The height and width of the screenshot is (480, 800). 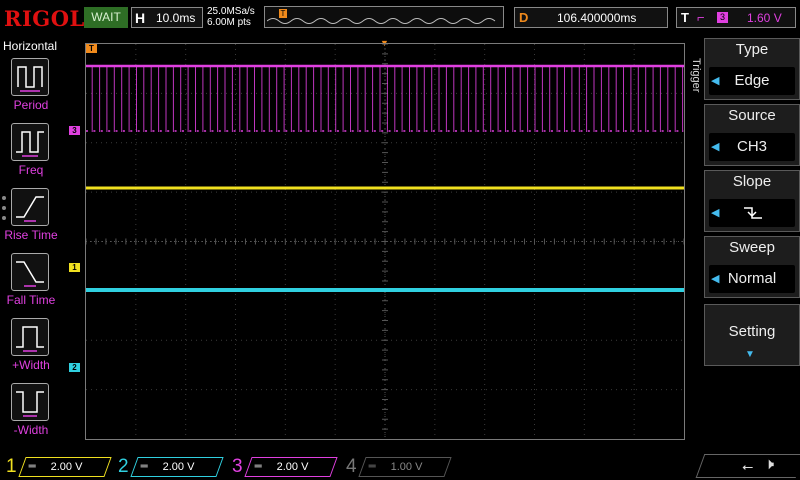 I want to click on freq-label: Freq, so click(x=31, y=170).